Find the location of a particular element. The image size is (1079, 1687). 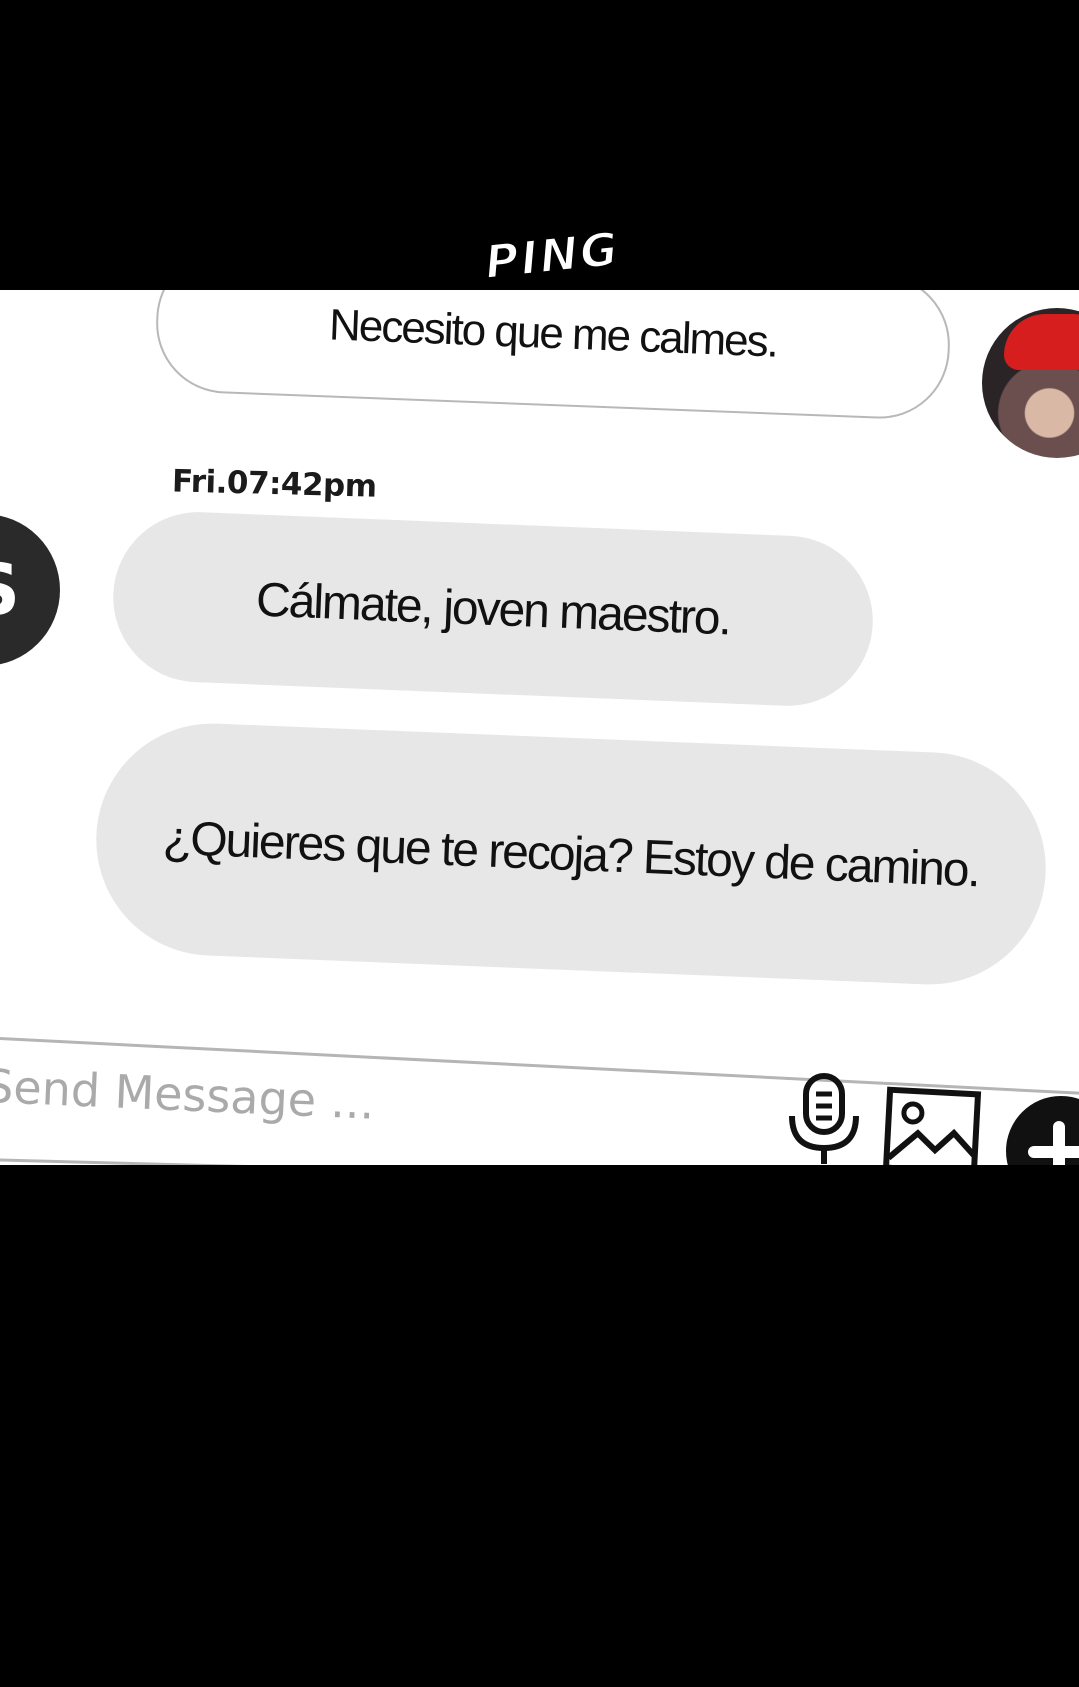

microphone-icon is located at coordinates (824, 1118).